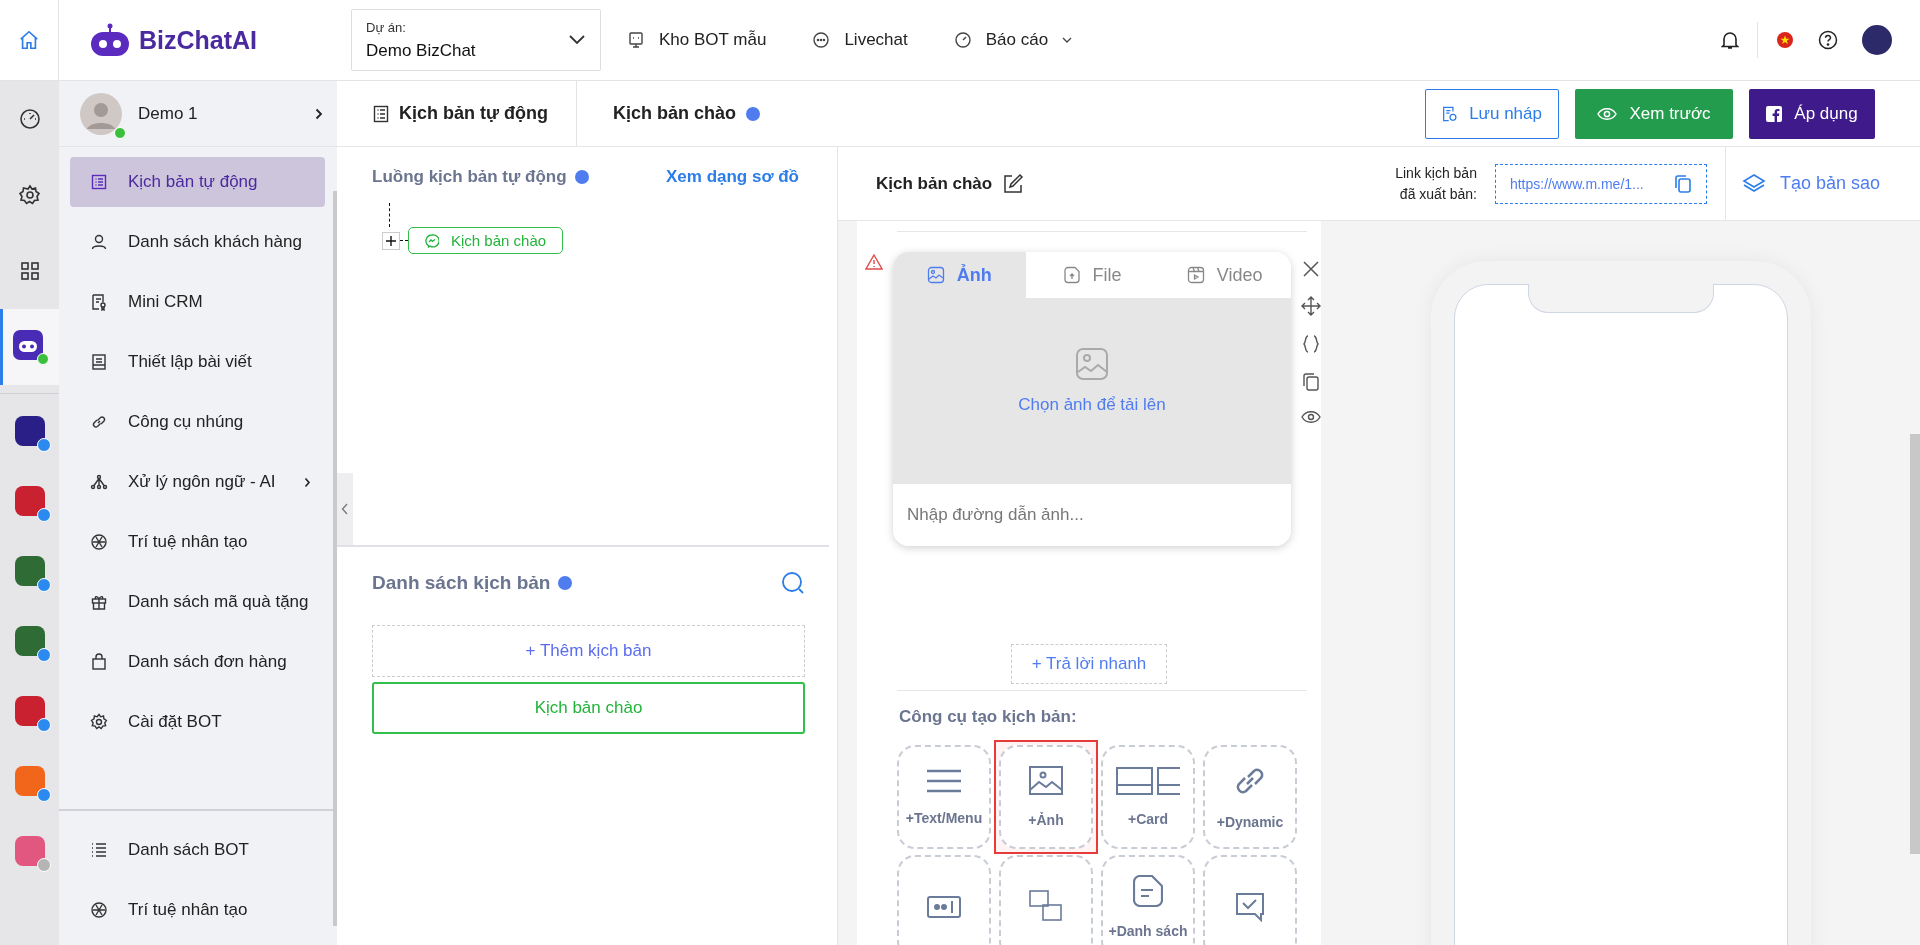 This screenshot has width=1920, height=945. Describe the element at coordinates (1311, 306) in the screenshot. I see `move-icon` at that location.